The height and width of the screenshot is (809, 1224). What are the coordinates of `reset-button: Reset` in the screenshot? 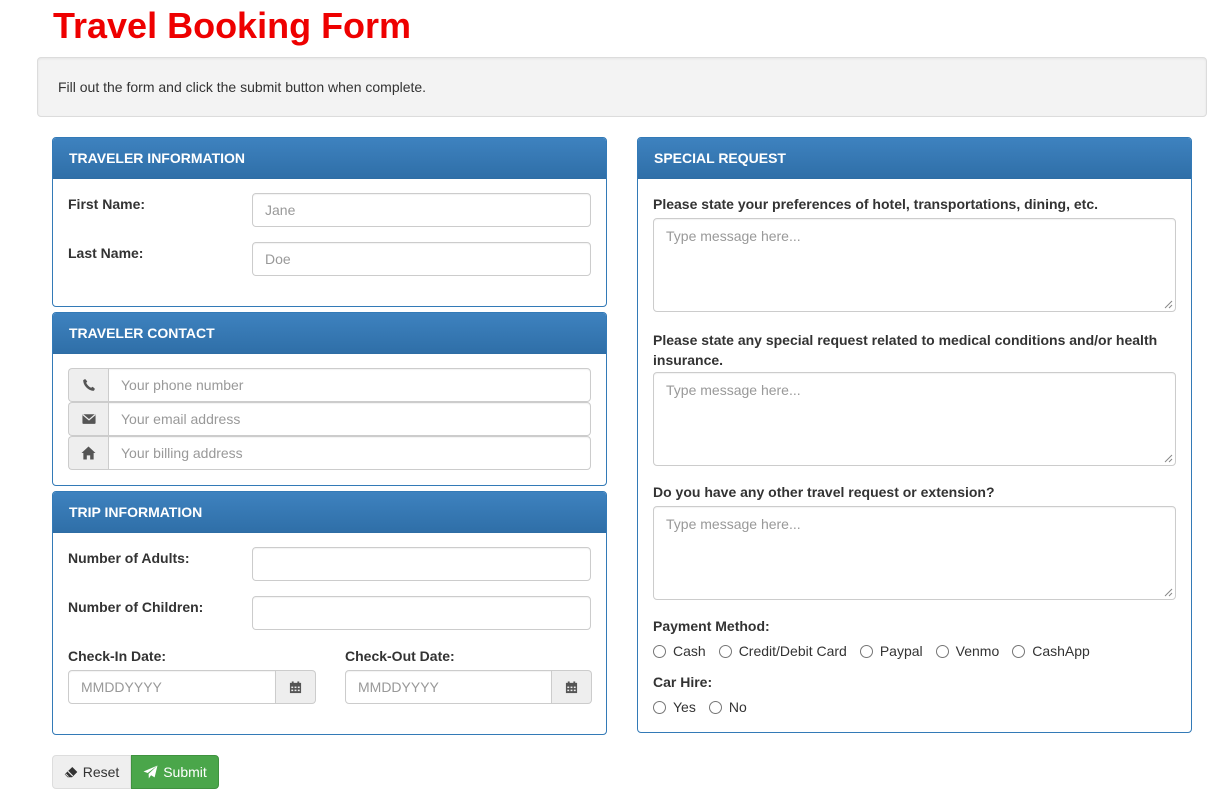 It's located at (91, 772).